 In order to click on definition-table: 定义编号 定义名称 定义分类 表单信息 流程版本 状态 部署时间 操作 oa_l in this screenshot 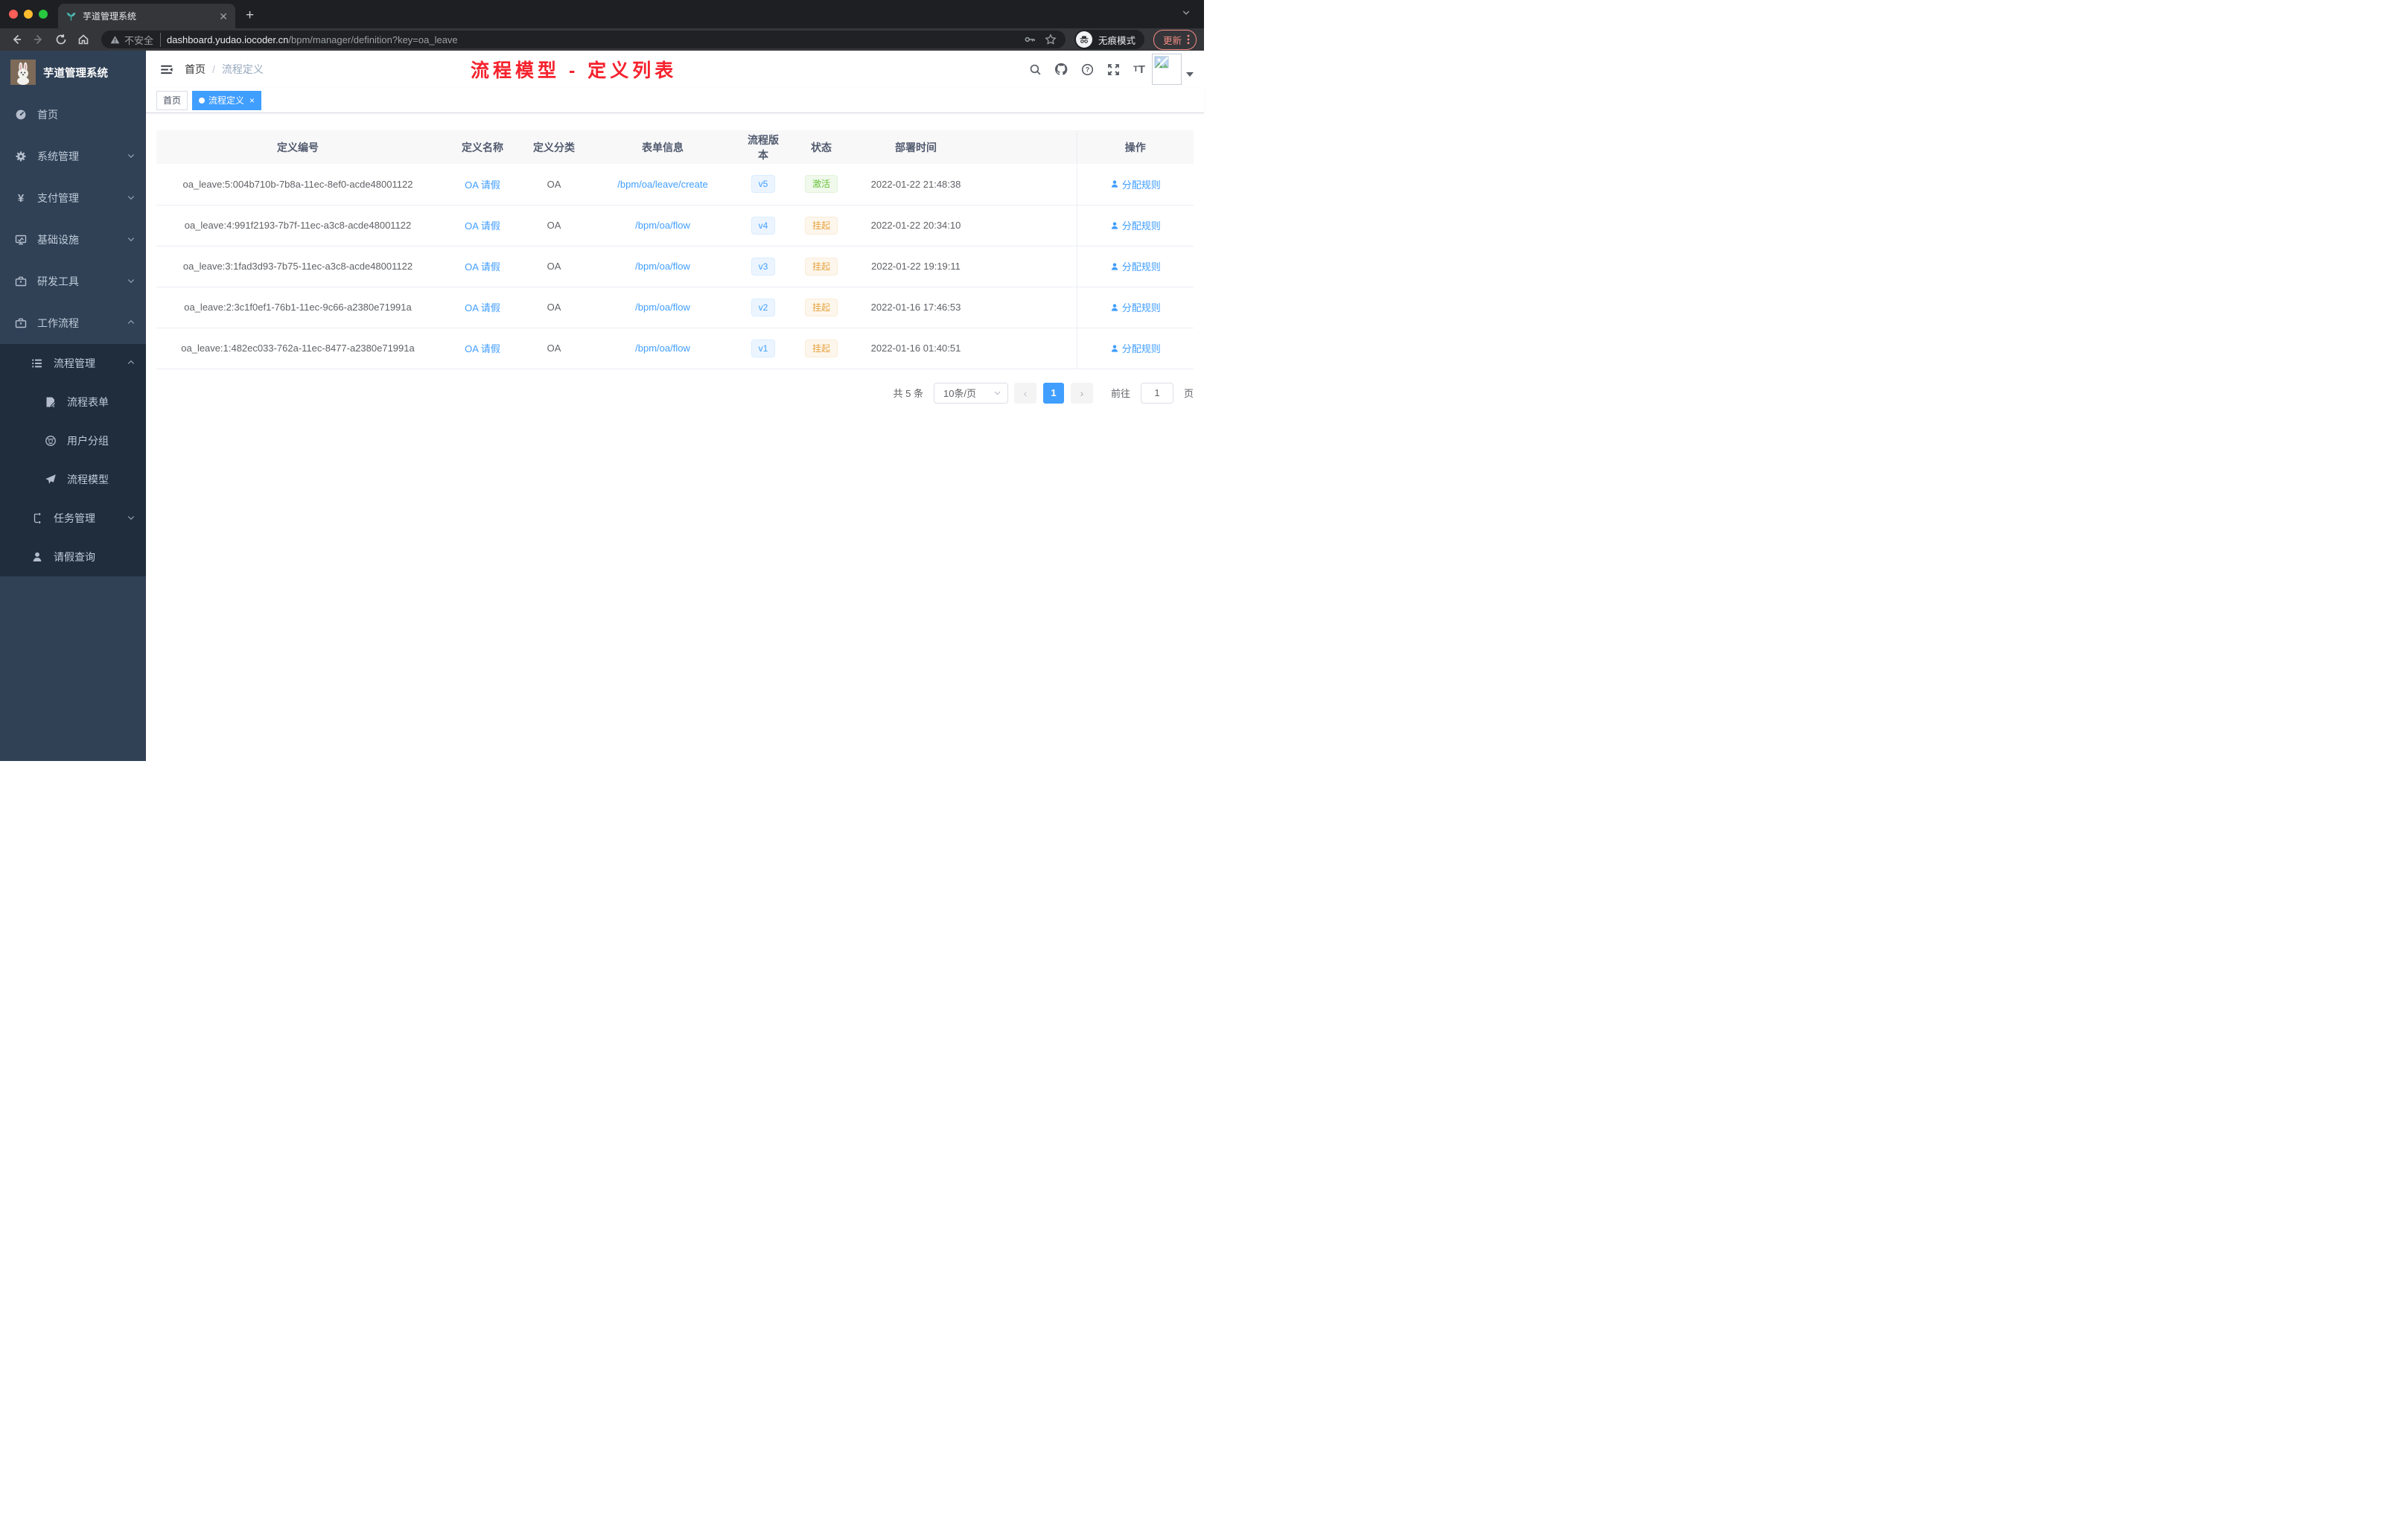, I will do `click(675, 249)`.